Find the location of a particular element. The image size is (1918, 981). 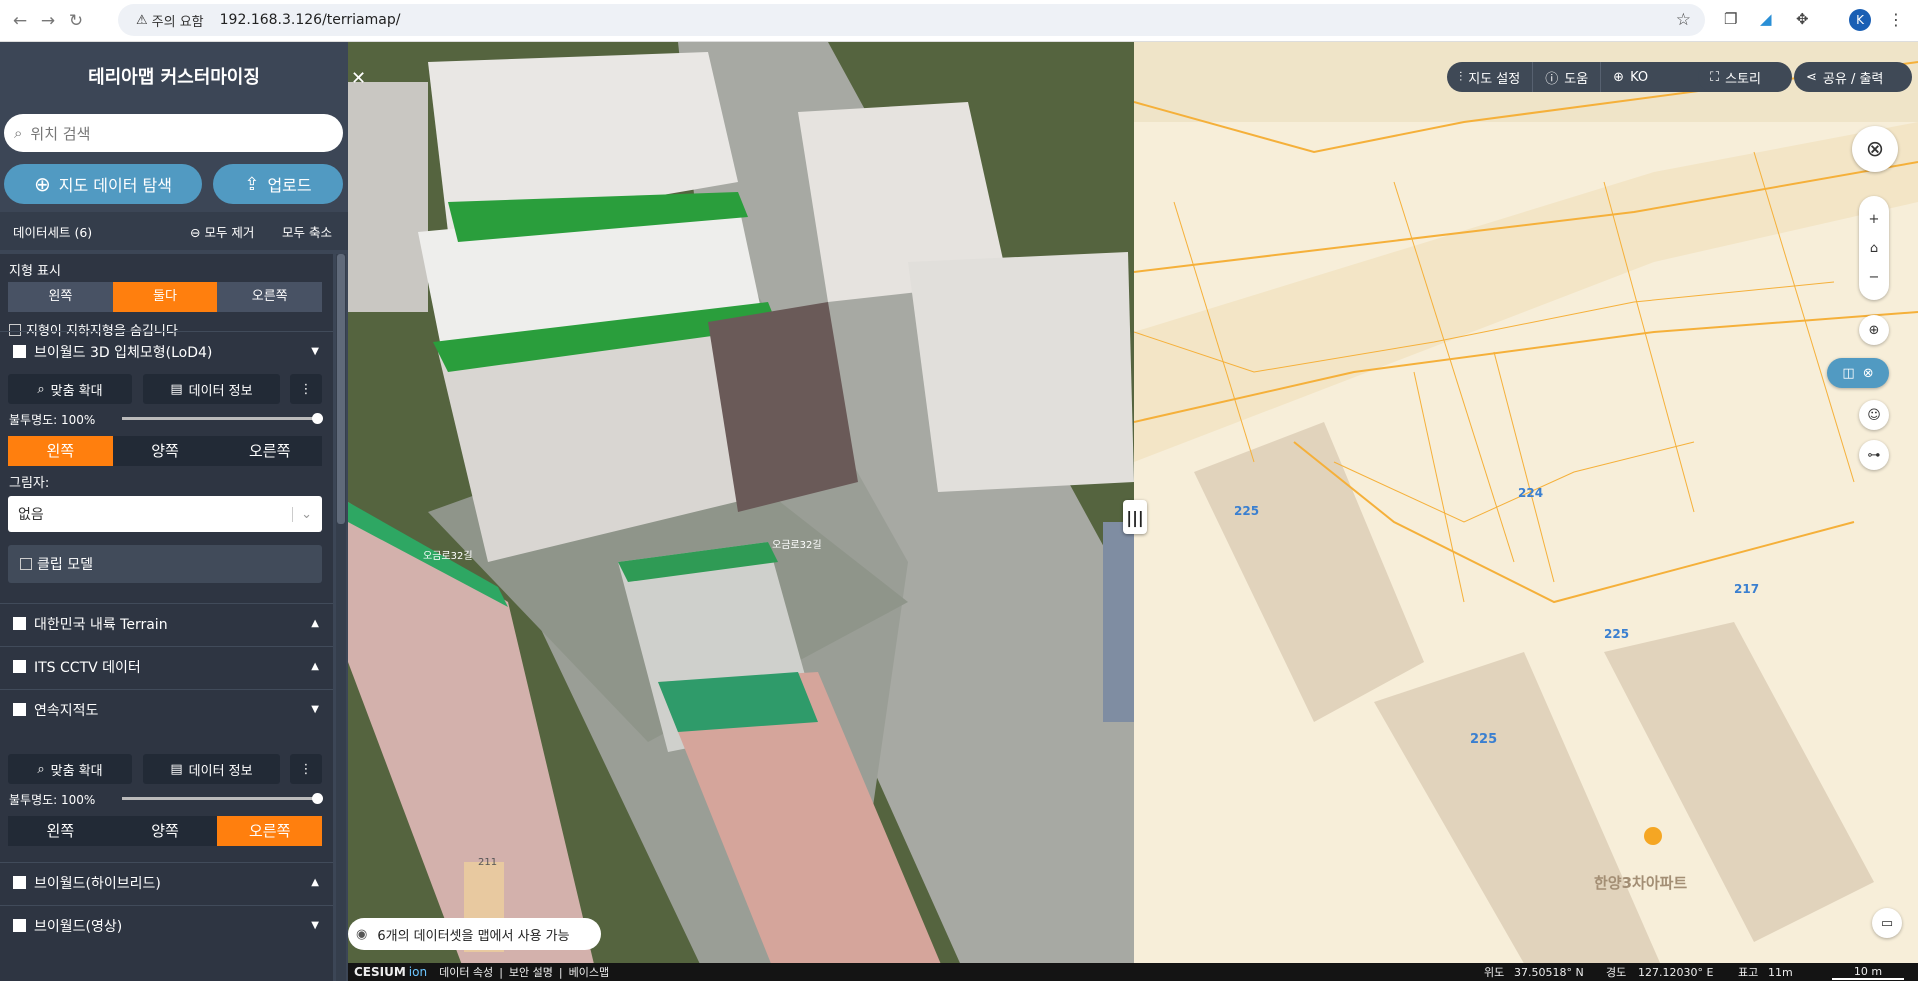

terrain-left-option: 왼쪽 is located at coordinates (60, 297).